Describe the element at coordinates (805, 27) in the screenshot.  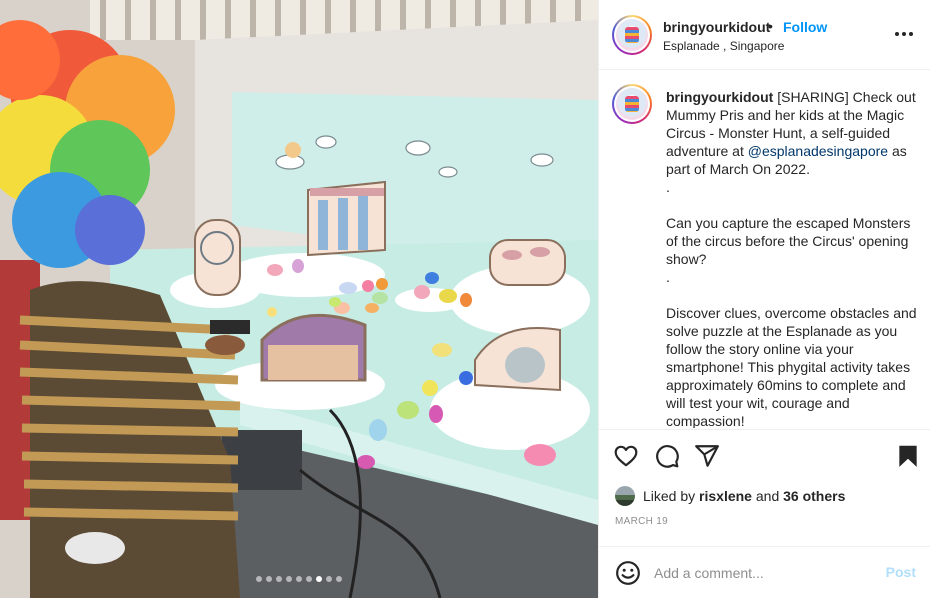
I see `follow-button: Follow` at that location.